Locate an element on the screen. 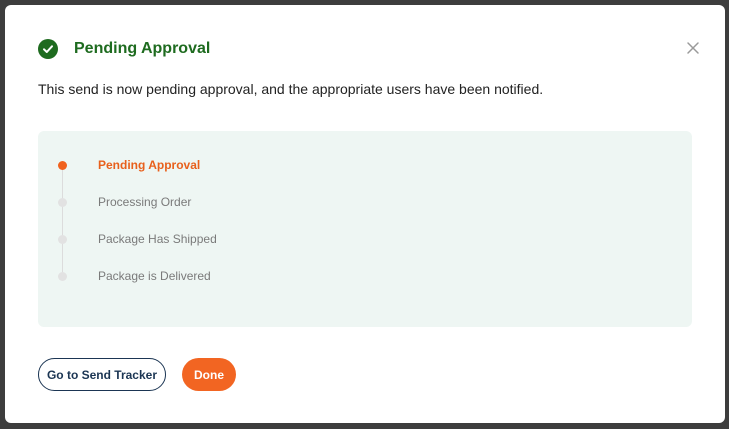  step-package-delivered: Package is Delivered is located at coordinates (134, 276).